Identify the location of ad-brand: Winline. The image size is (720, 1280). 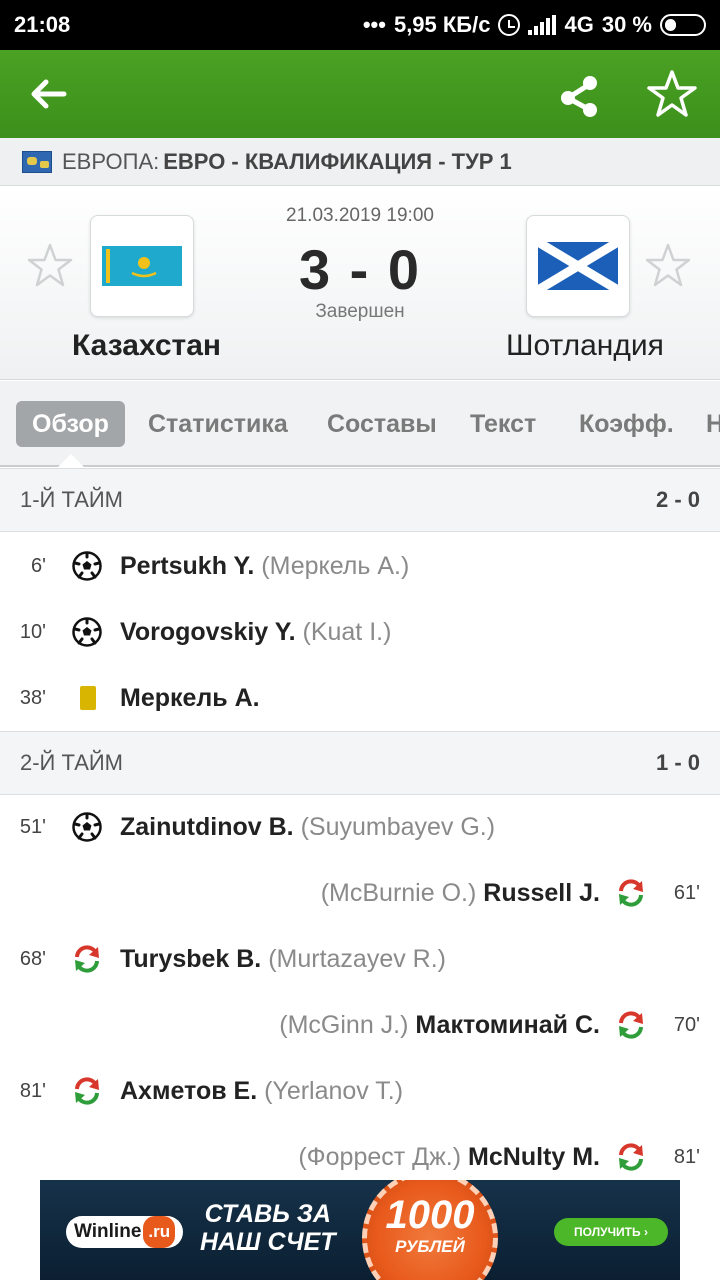
(108, 1231).